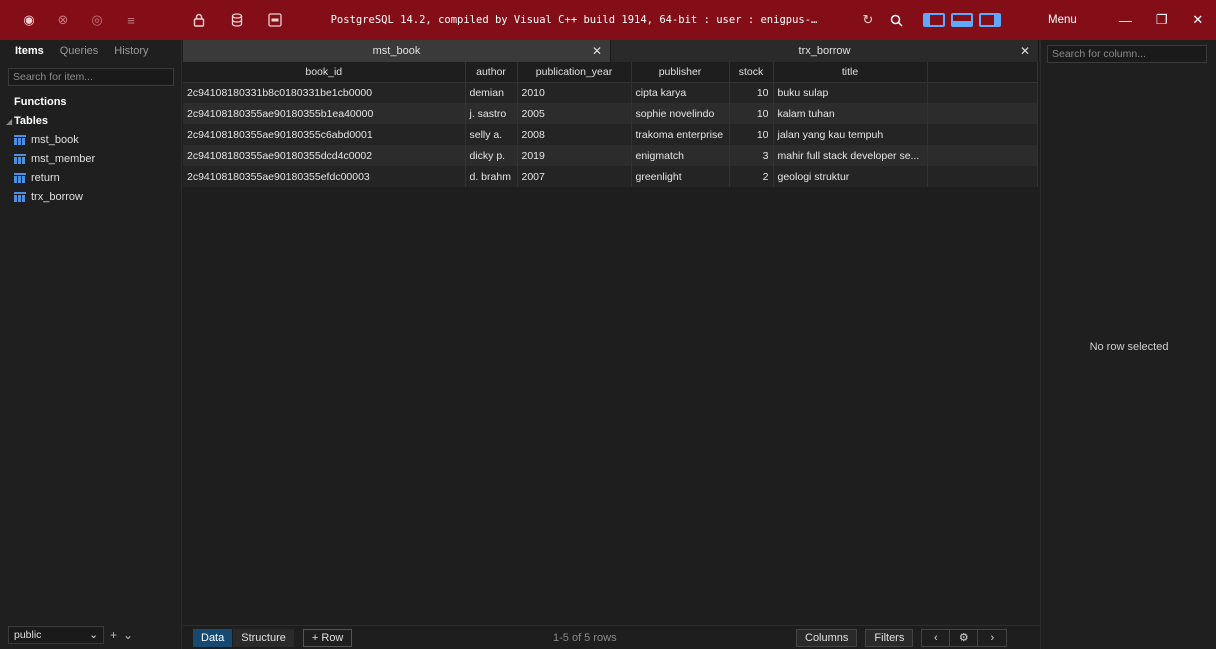 The width and height of the screenshot is (1216, 649). What do you see at coordinates (1129, 347) in the screenshot?
I see `empty-state-text: No row selected` at bounding box center [1129, 347].